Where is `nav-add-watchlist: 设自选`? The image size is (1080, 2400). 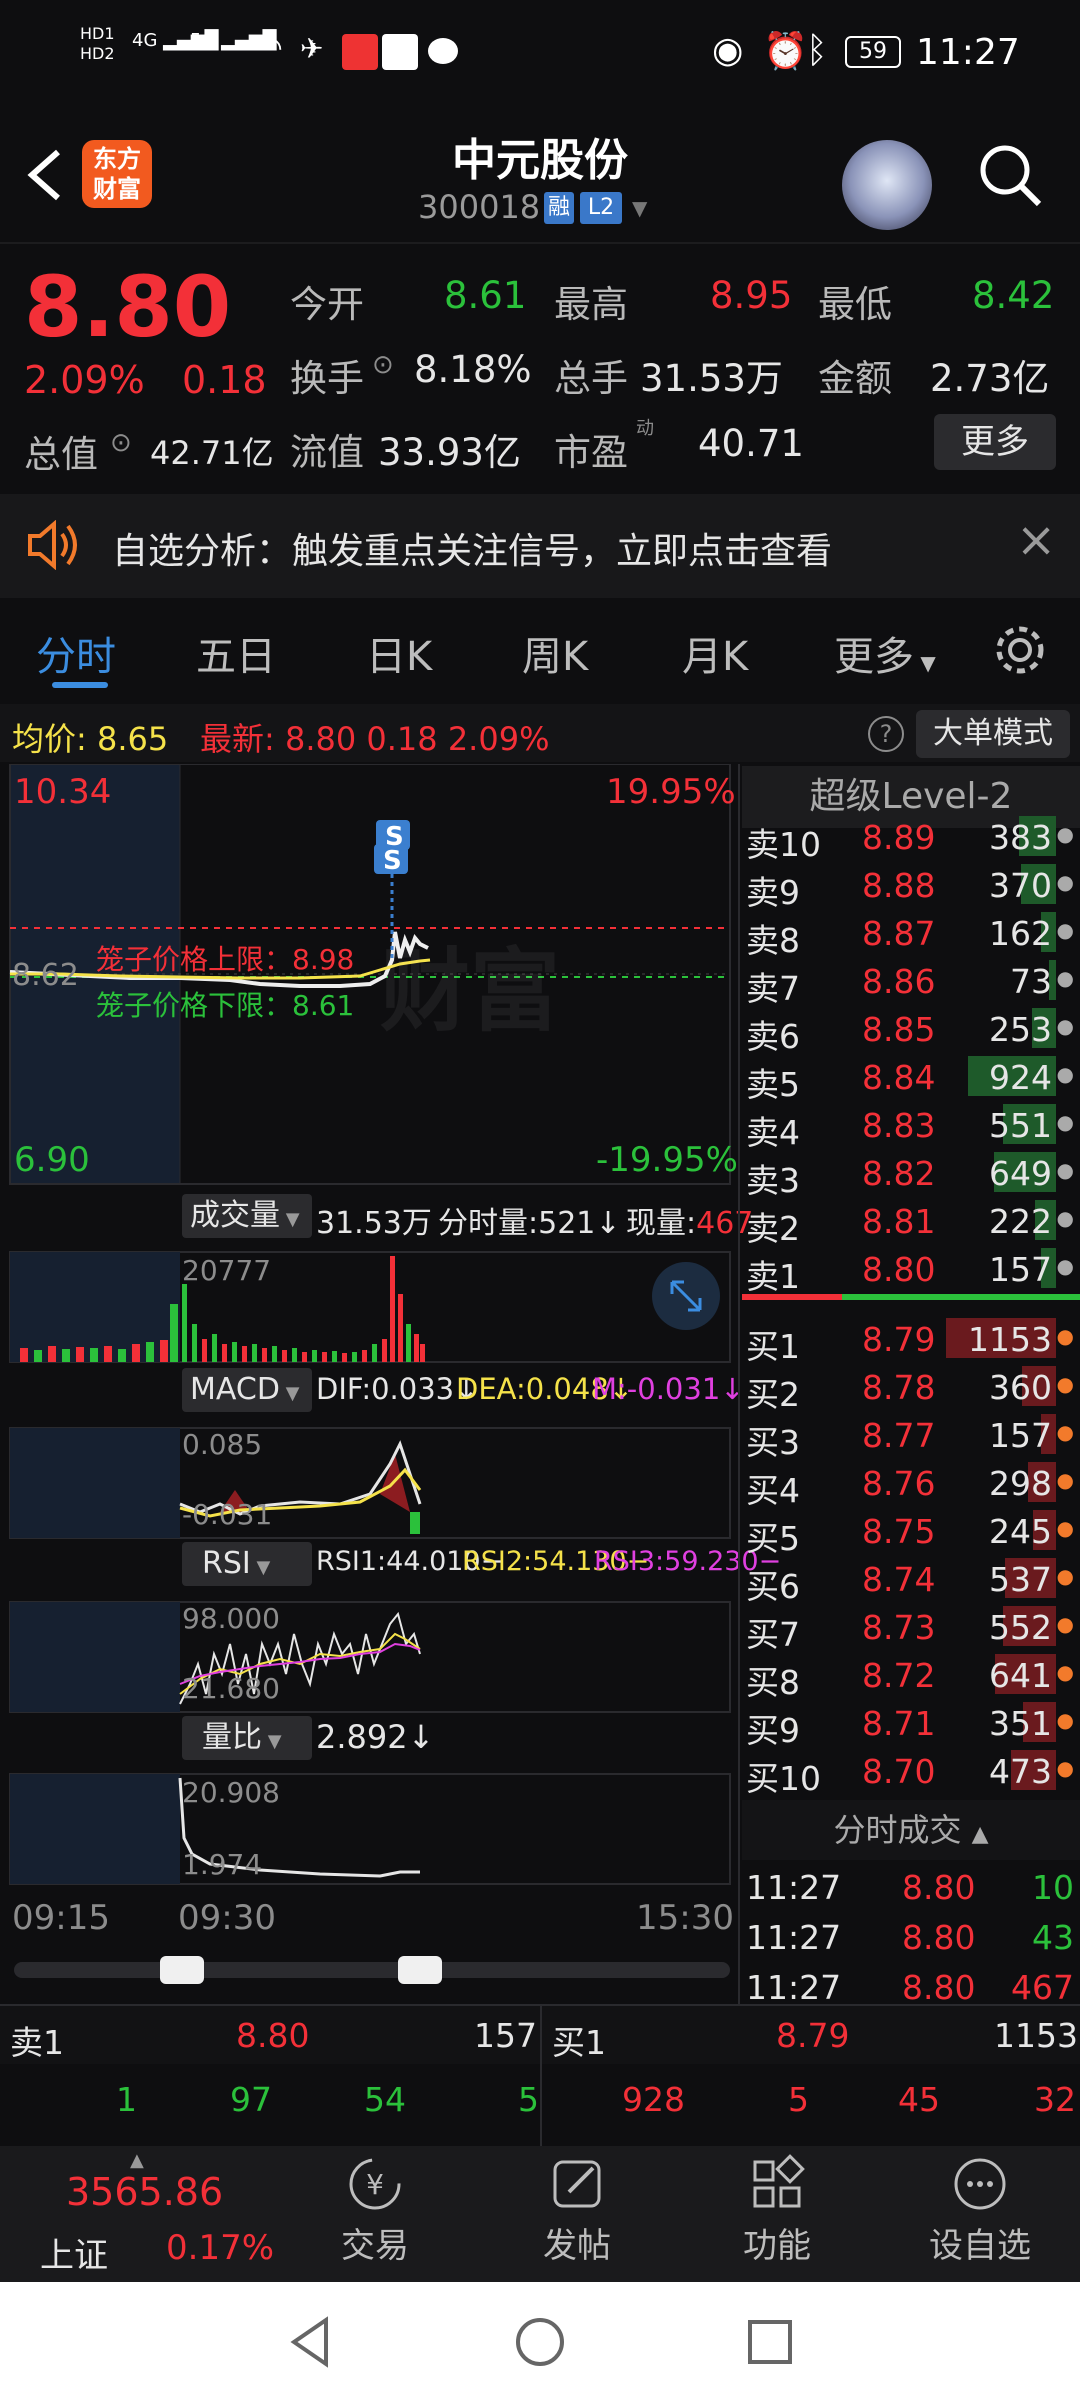 nav-add-watchlist: 设自选 is located at coordinates (980, 2214).